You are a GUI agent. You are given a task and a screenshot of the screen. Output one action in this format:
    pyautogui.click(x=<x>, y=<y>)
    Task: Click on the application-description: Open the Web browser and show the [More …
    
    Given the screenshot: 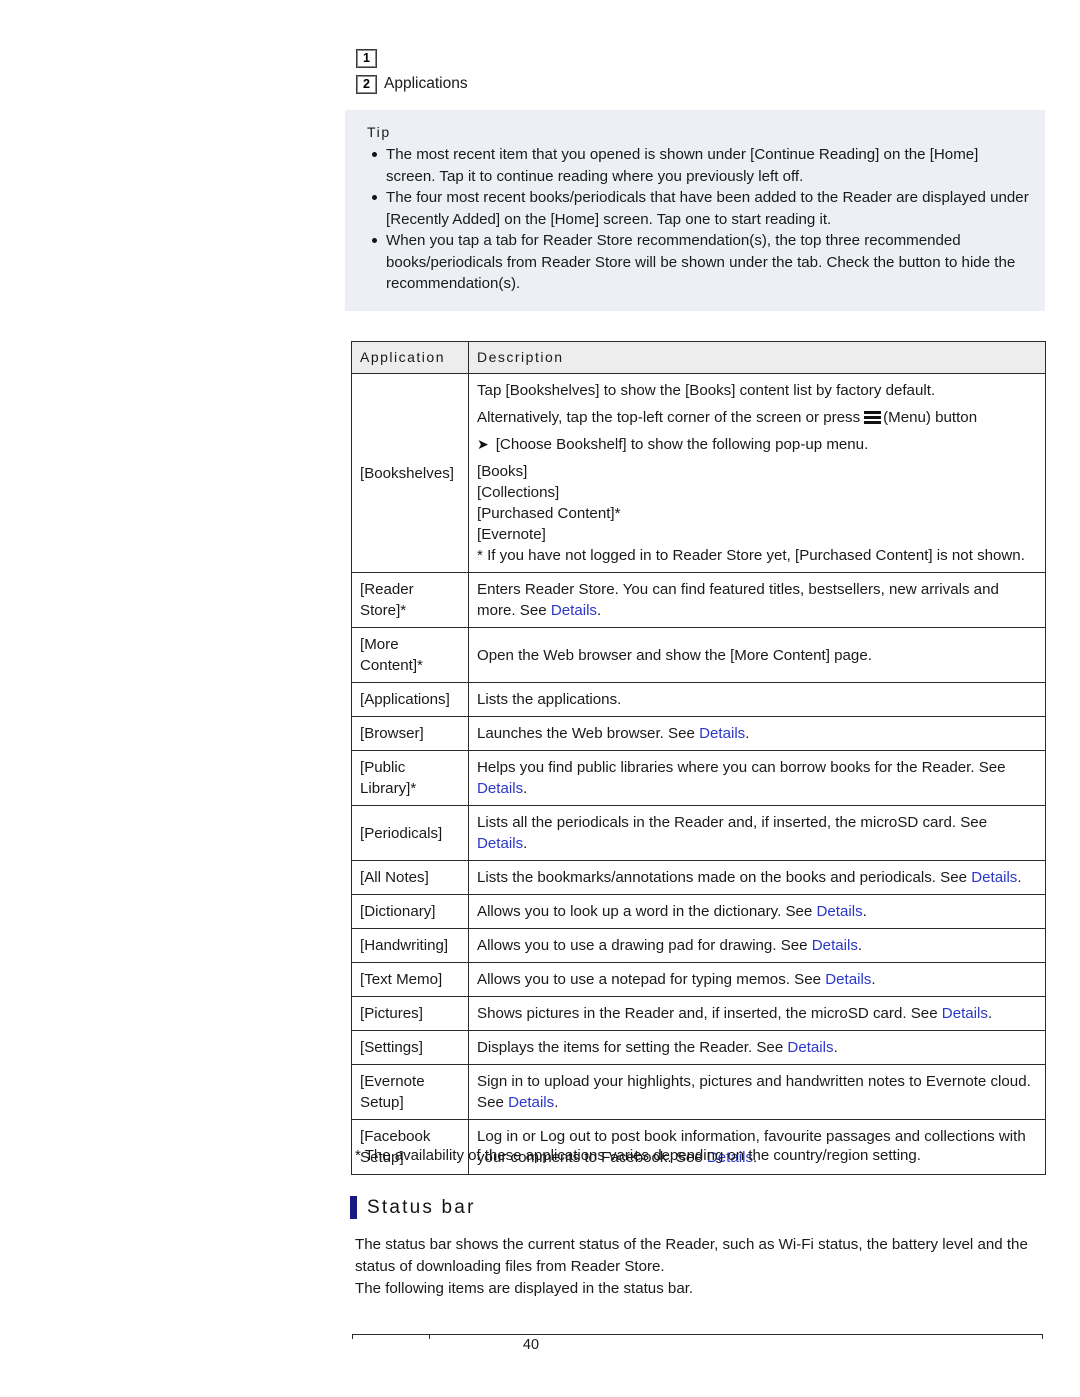 What is the action you would take?
    pyautogui.click(x=757, y=655)
    